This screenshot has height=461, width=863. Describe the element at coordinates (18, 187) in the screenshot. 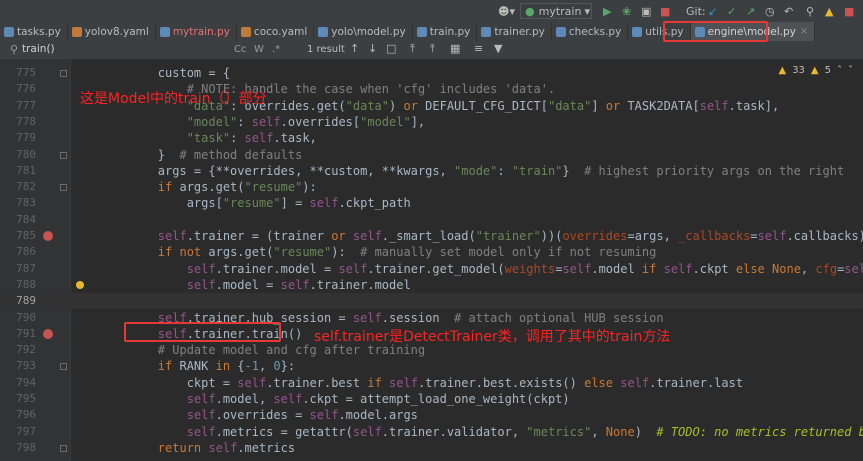

I see `line-number: 782` at that location.